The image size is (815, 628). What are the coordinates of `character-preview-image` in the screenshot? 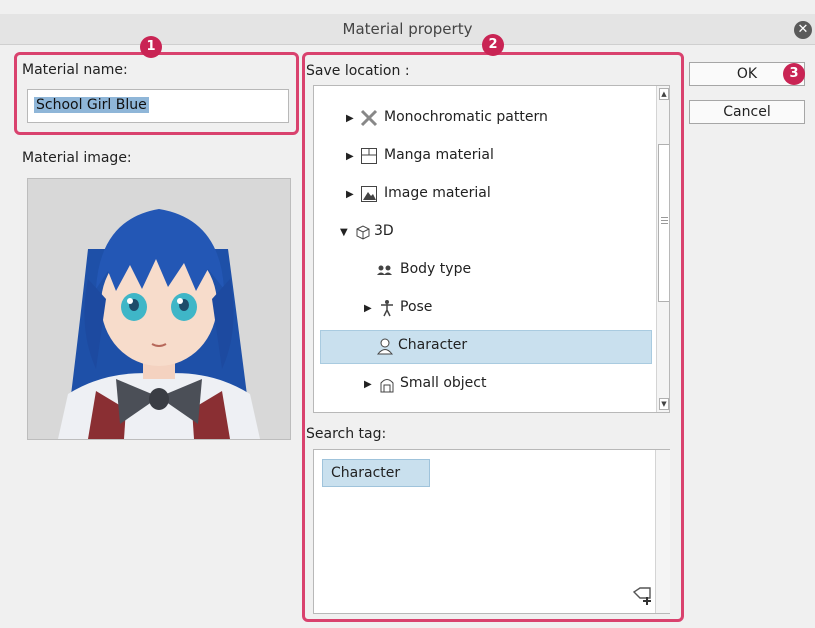 It's located at (159, 309).